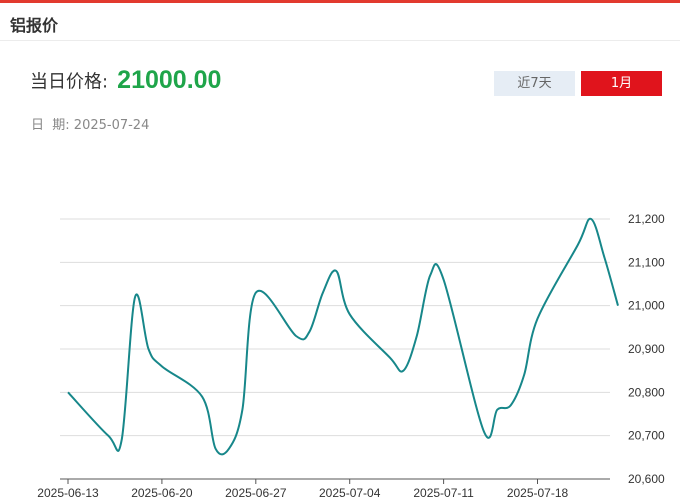 Image resolution: width=680 pixels, height=501 pixels. I want to click on y-tick-label: 21,200, so click(646, 219).